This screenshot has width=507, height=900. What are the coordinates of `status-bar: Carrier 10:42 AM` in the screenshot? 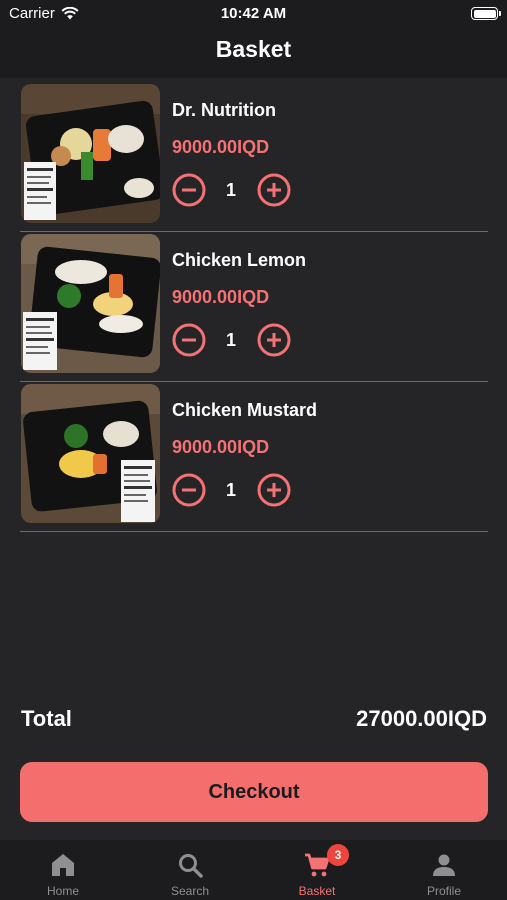 It's located at (253, 14).